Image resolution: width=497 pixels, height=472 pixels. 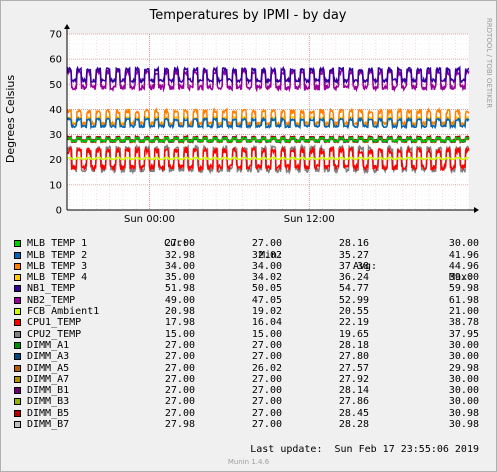 What do you see at coordinates (248, 390) in the screenshot?
I see `legend-row: DIMM_B1 27.00 27.00 28.14 30.00` at bounding box center [248, 390].